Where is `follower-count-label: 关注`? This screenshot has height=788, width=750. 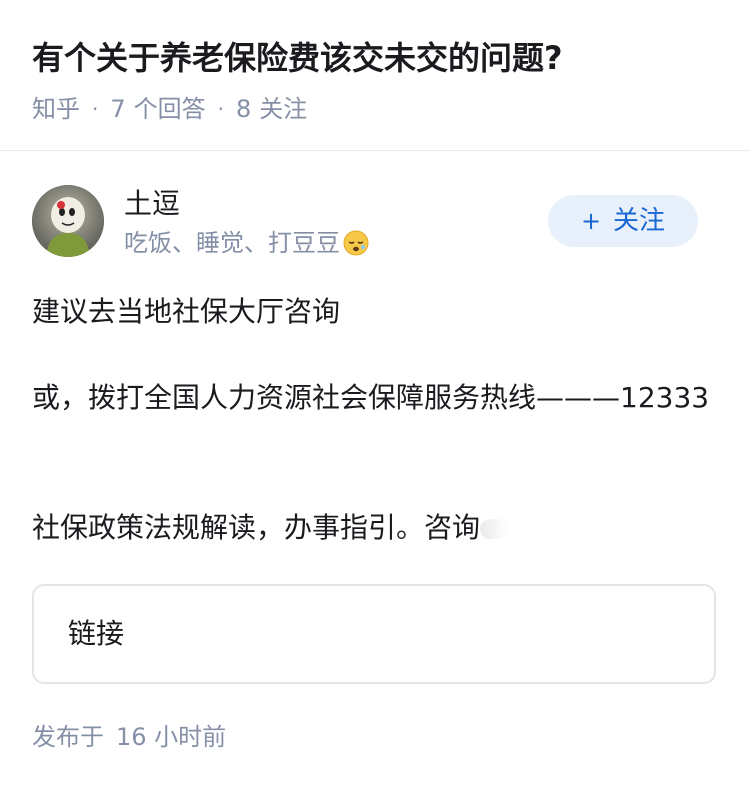
follower-count-label: 关注 is located at coordinates (283, 109).